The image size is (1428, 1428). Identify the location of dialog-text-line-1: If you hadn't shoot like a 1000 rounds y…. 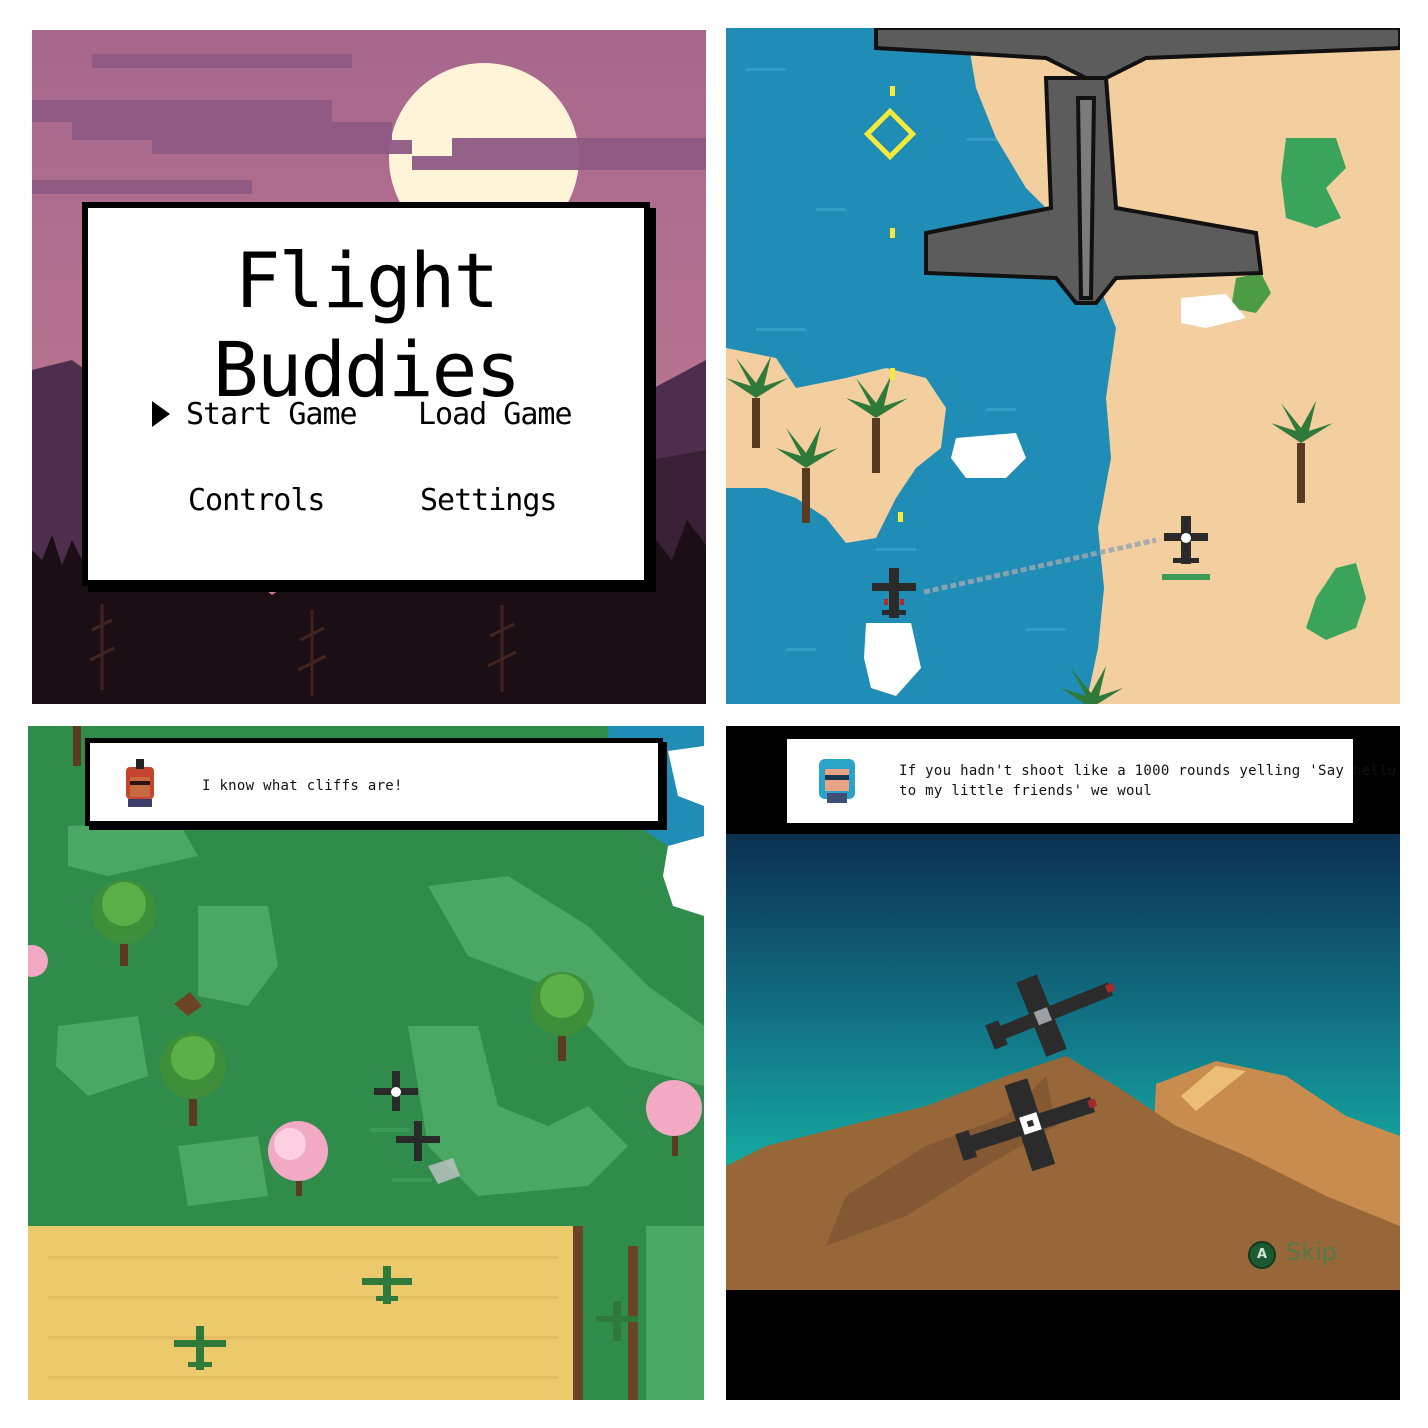
(1148, 771).